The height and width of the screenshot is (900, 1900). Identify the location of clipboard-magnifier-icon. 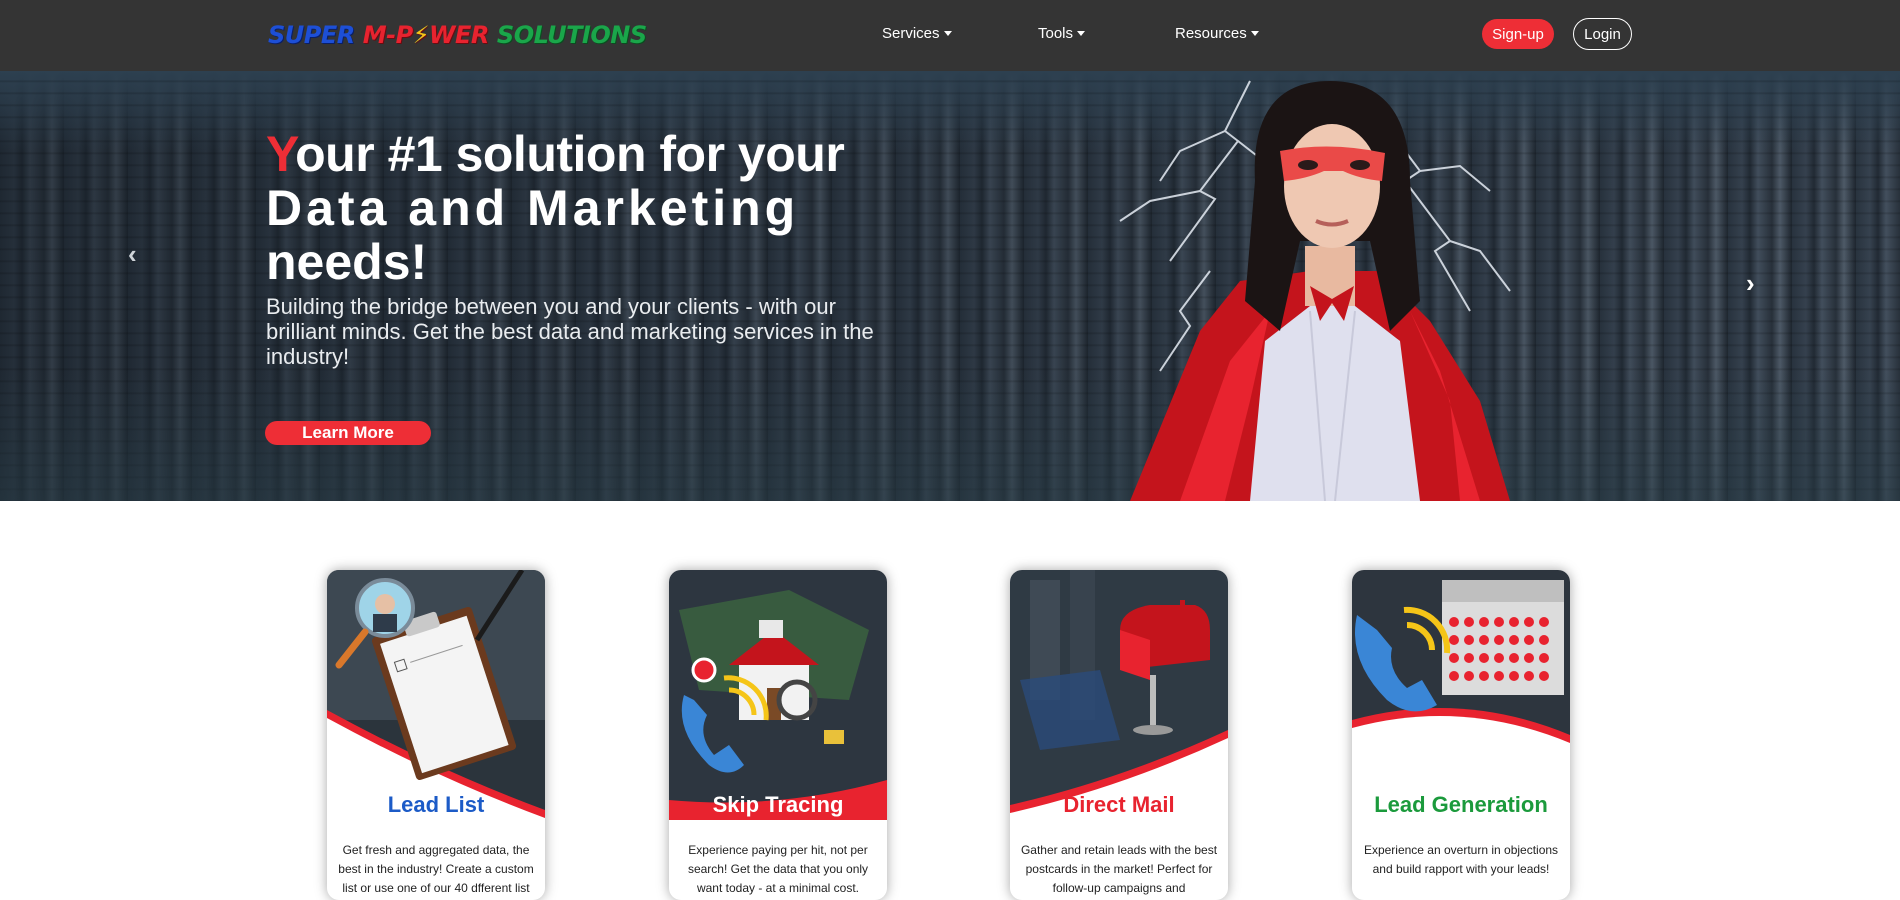
(436, 695).